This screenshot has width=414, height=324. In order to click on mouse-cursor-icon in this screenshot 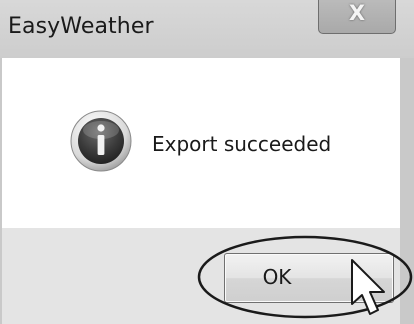, I will do `click(368, 287)`.